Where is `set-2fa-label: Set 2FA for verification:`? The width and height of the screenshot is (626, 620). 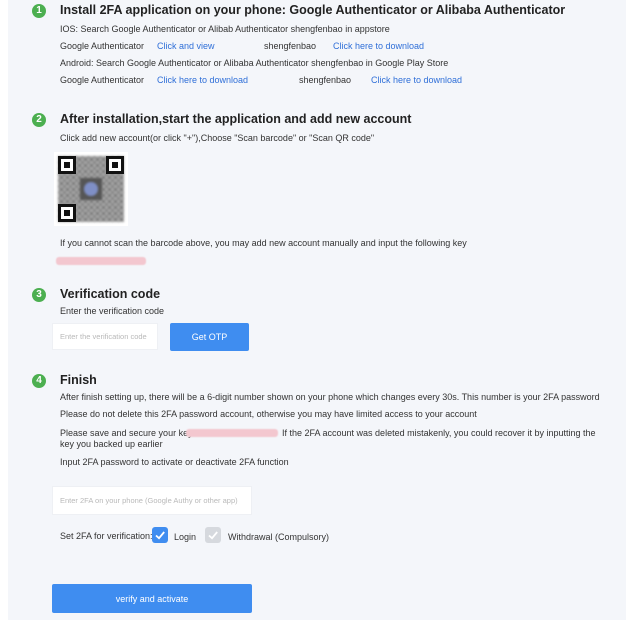 set-2fa-label: Set 2FA for verification: is located at coordinates (106, 536).